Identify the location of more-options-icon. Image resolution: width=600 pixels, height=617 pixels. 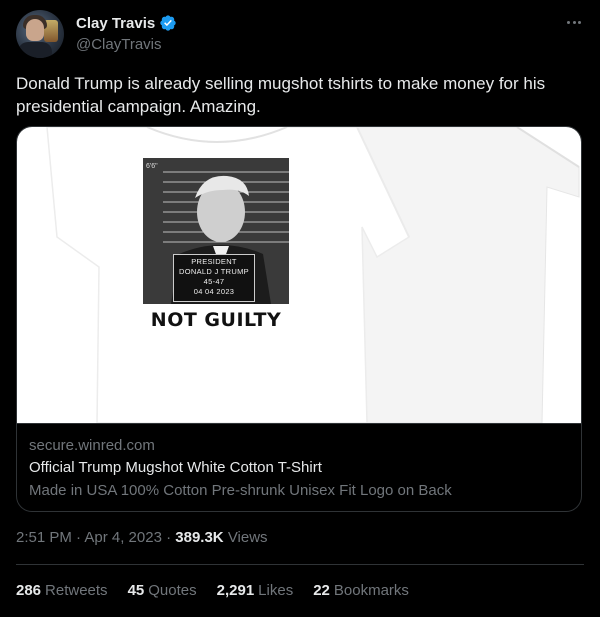
(574, 22).